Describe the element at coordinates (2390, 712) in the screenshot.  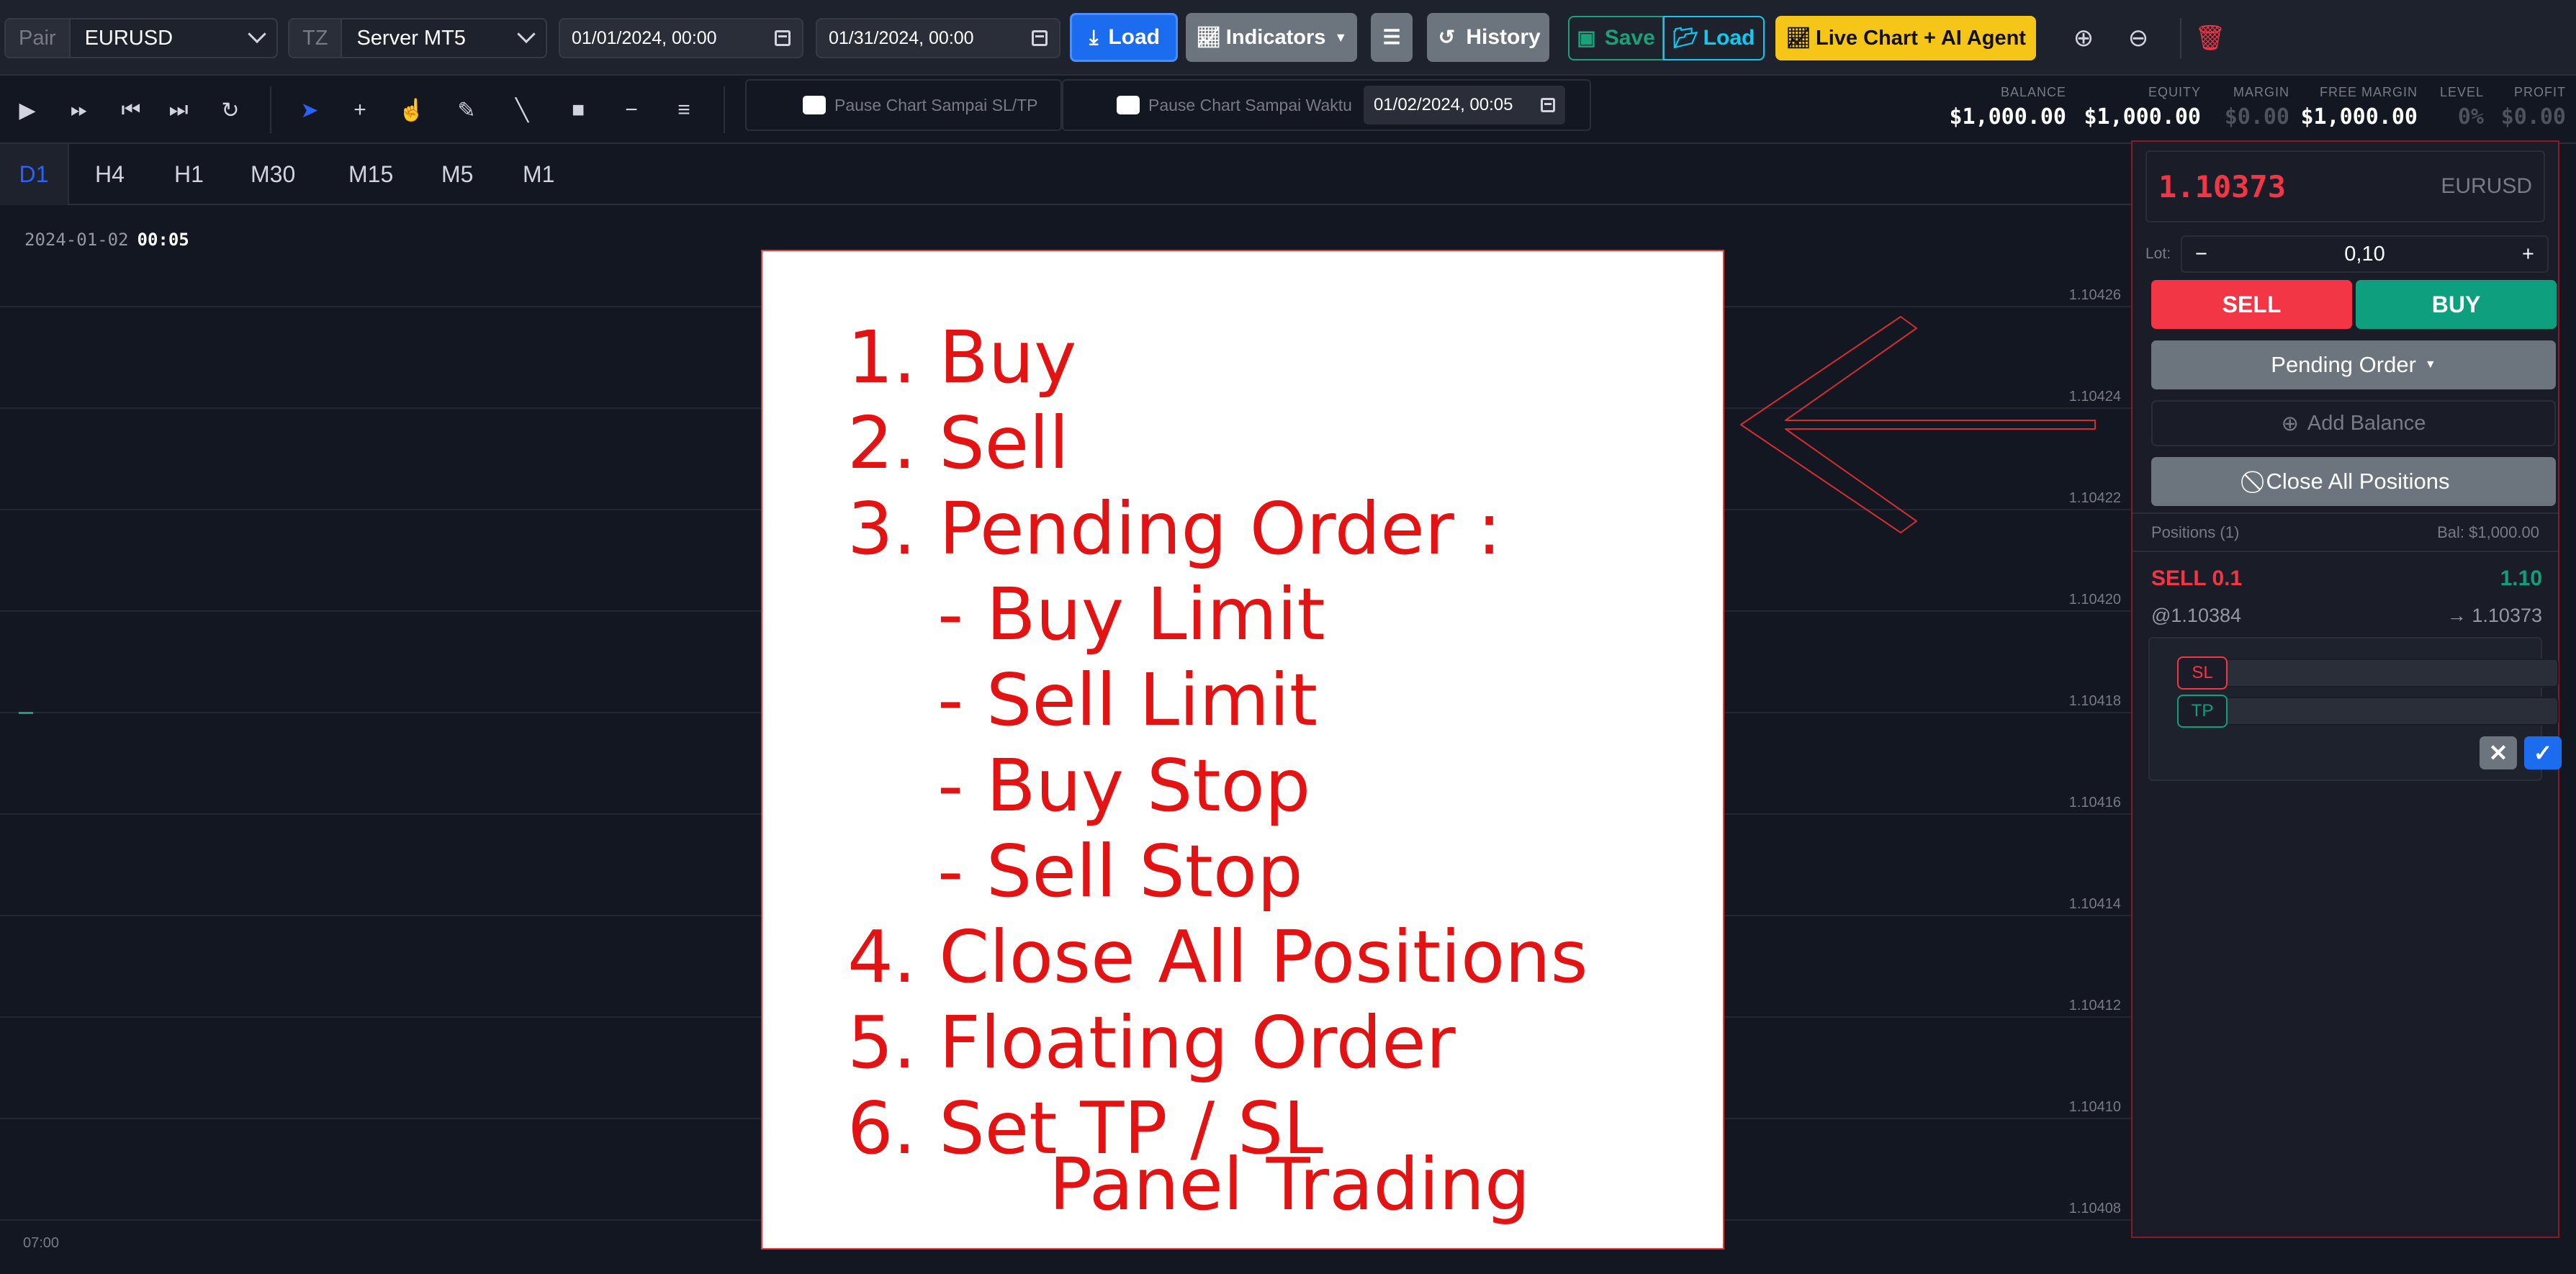
I see `tp-input` at that location.